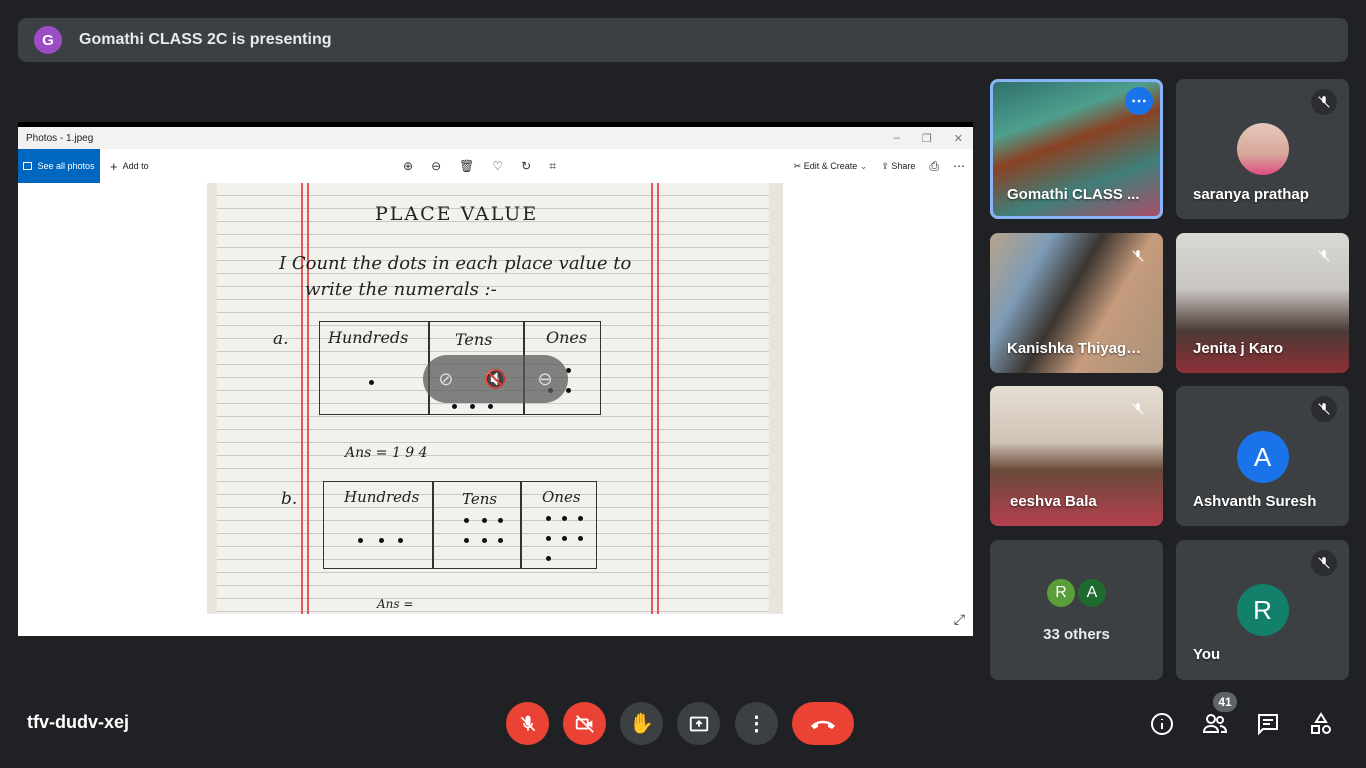 The width and height of the screenshot is (1366, 768). What do you see at coordinates (863, 165) in the screenshot?
I see `chevron-down-icon: ⌄` at bounding box center [863, 165].